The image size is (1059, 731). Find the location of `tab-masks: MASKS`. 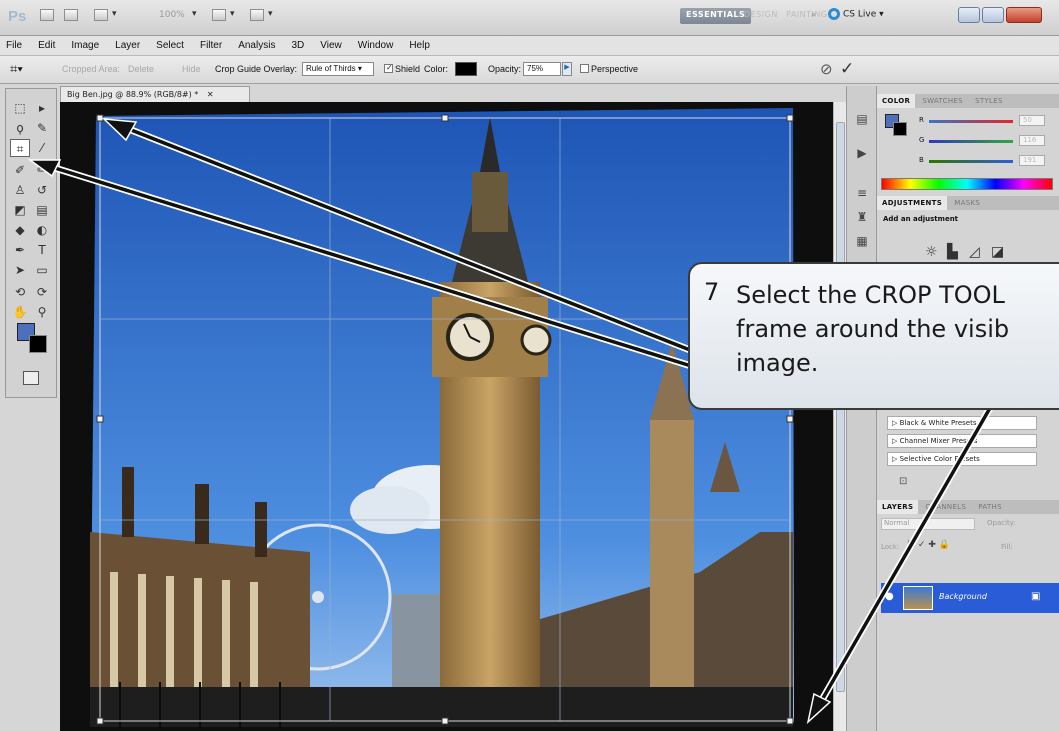

tab-masks: MASKS is located at coordinates (967, 203).